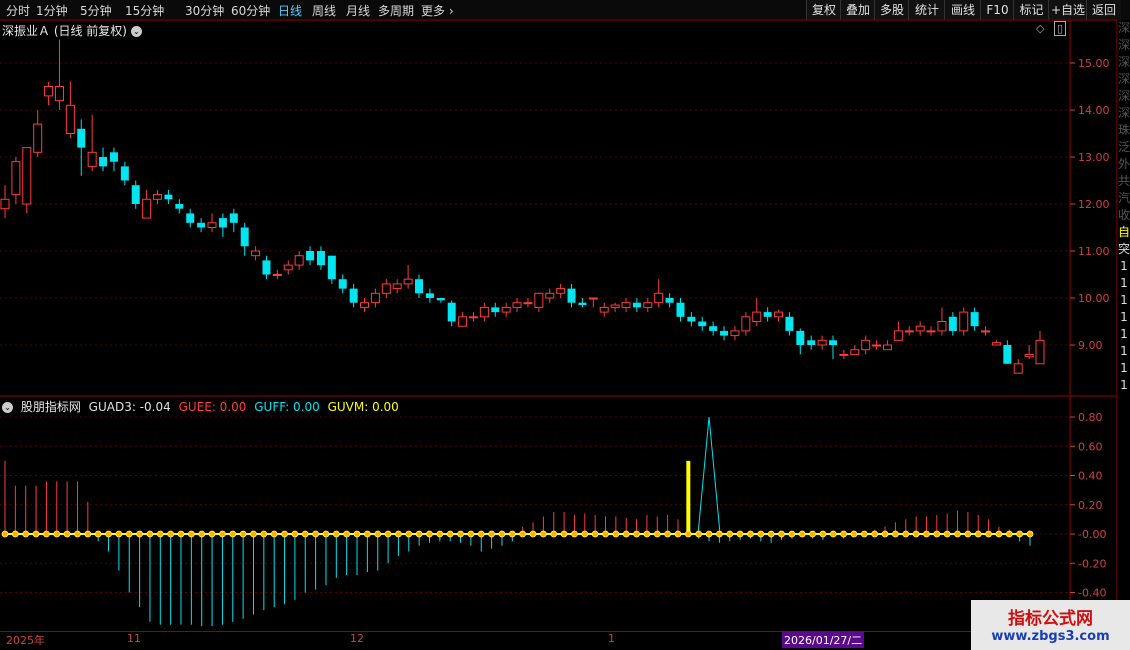  Describe the element at coordinates (1050, 619) in the screenshot. I see `watermark-line1: 指标公式网` at that location.